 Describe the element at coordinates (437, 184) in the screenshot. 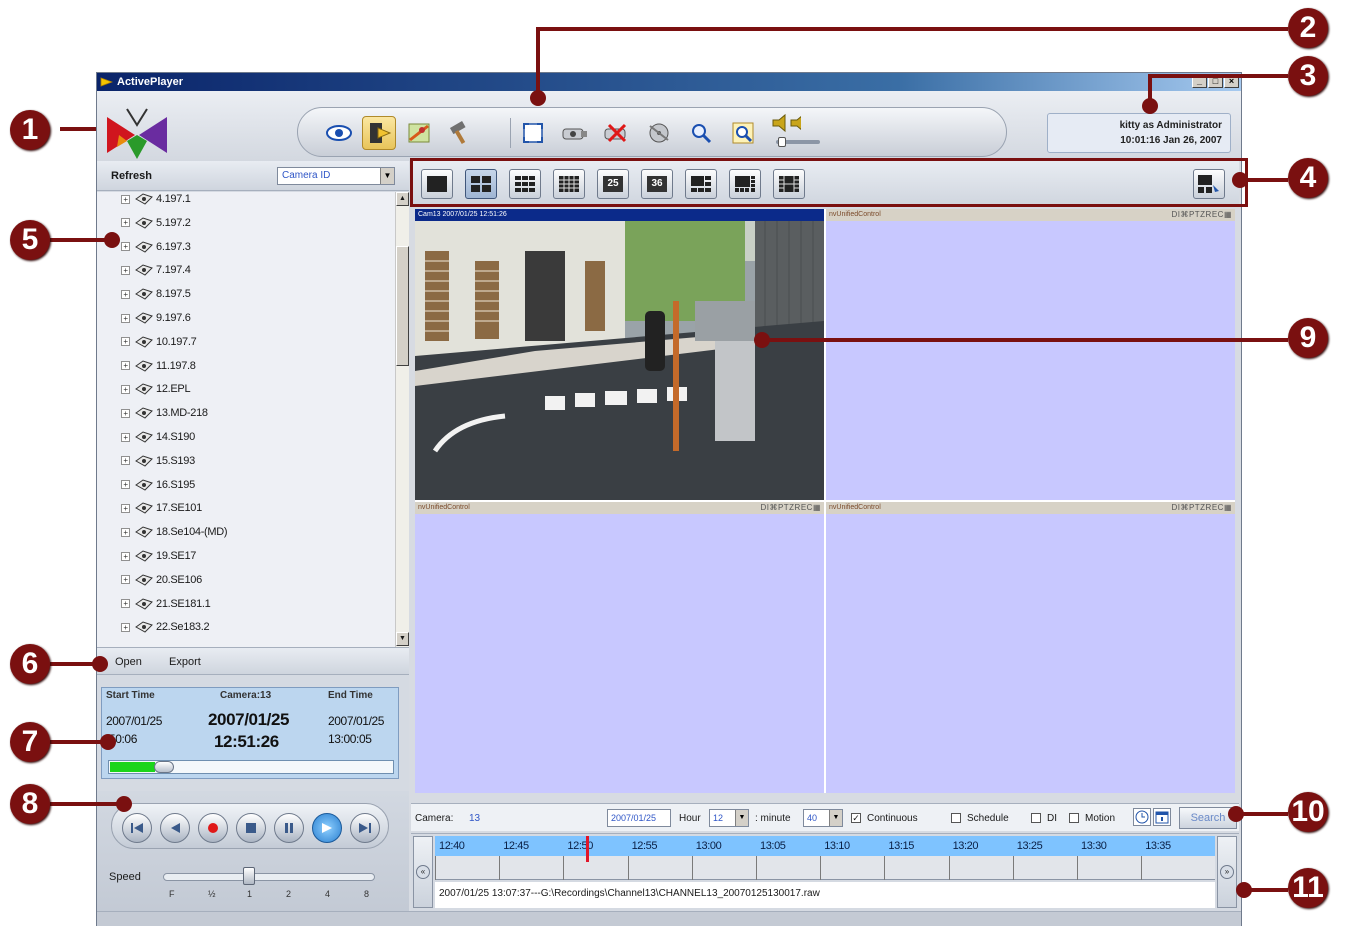

I see `layout-1-button` at that location.